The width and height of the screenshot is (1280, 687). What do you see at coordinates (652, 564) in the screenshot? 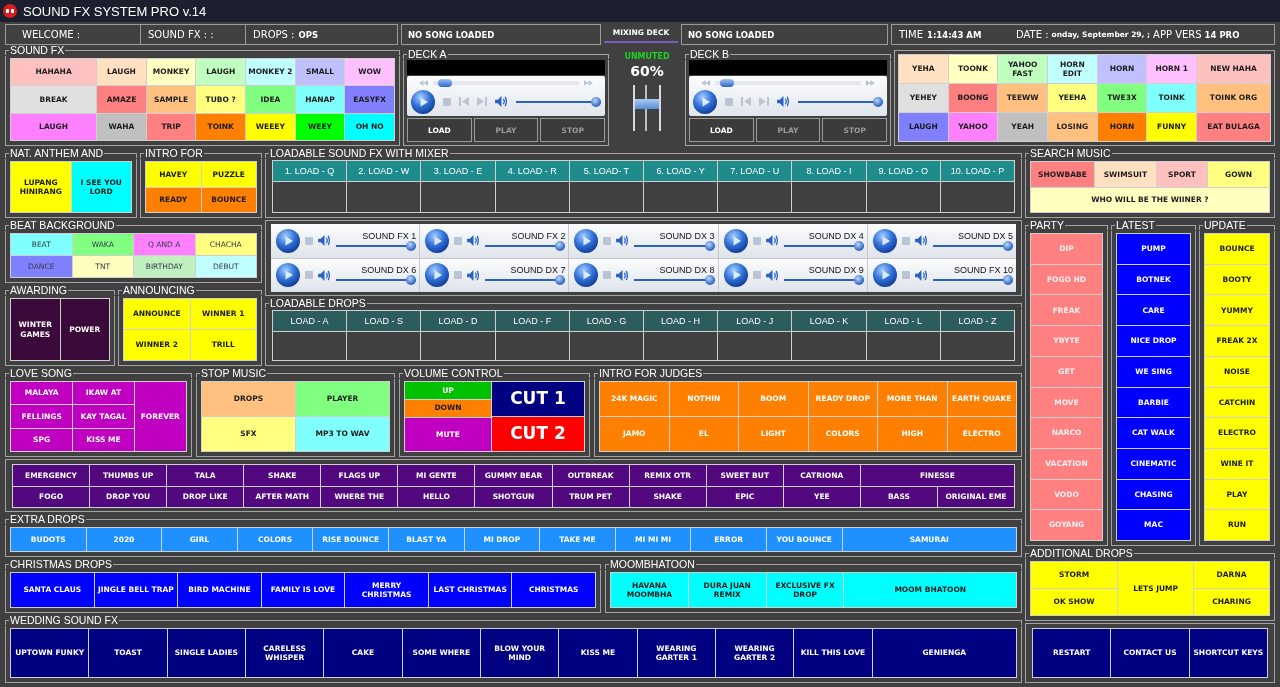
I see `section-title: MOOMBHATOON` at bounding box center [652, 564].